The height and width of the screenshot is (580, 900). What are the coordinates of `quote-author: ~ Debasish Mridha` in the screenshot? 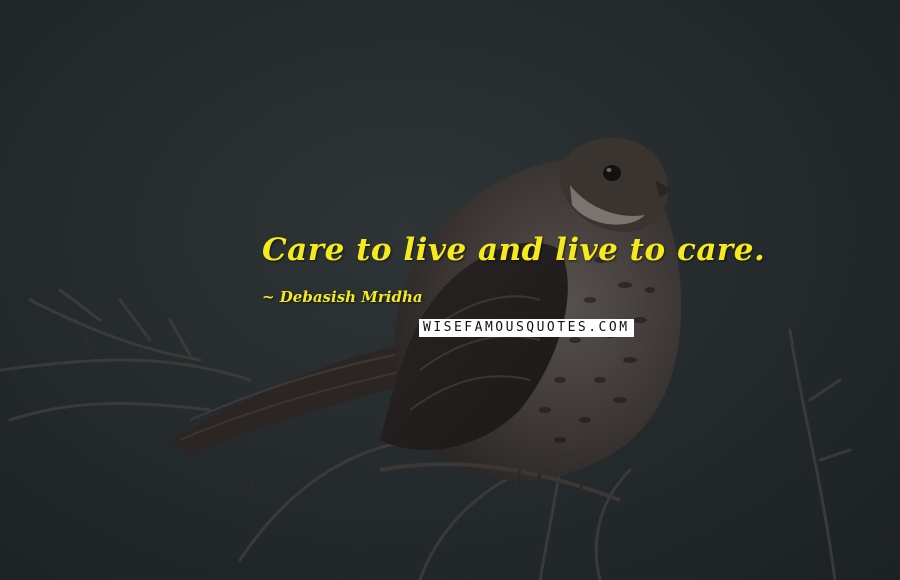 It's located at (342, 297).